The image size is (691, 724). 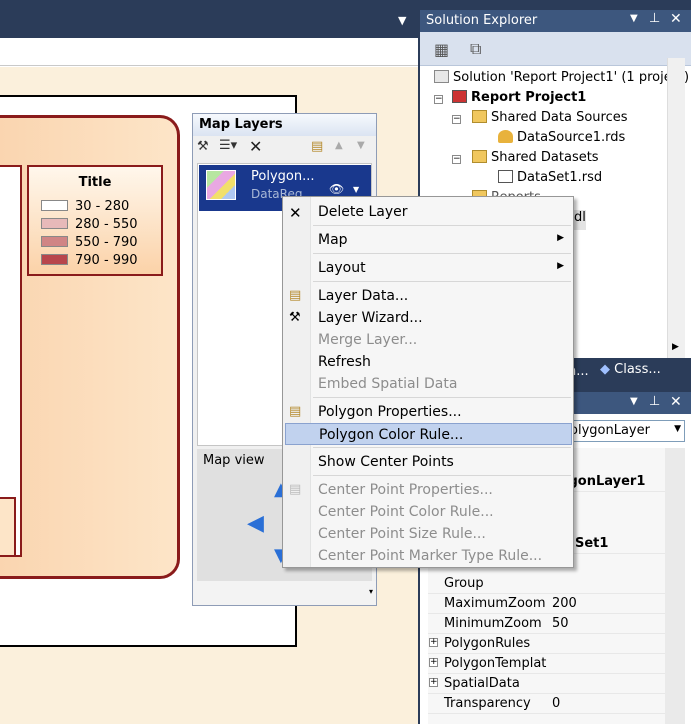 What do you see at coordinates (555, 49) in the screenshot?
I see `solution-explorer-toolbar: ▦ ⧉` at bounding box center [555, 49].